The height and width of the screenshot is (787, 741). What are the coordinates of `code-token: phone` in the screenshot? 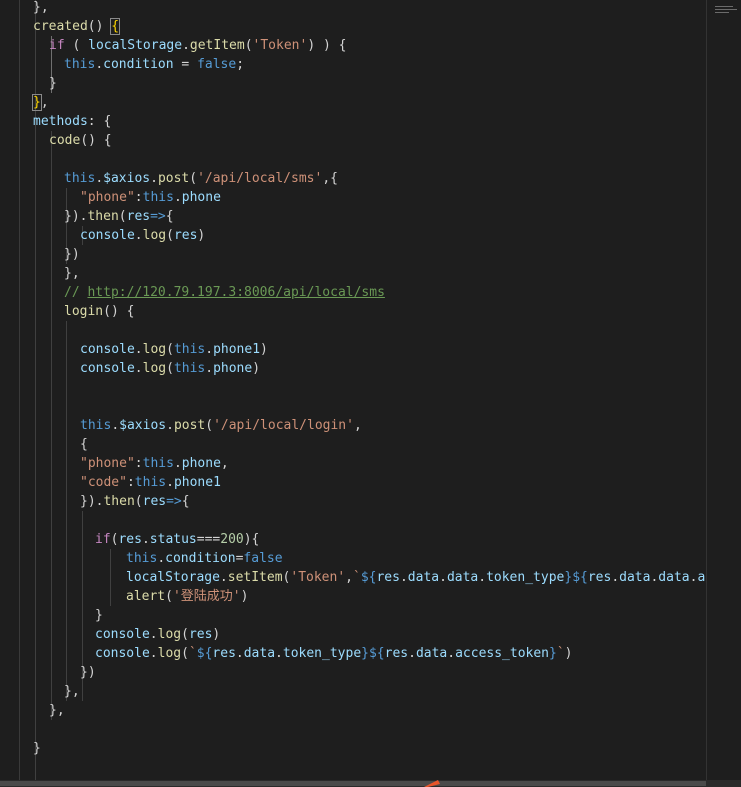 It's located at (201, 463).